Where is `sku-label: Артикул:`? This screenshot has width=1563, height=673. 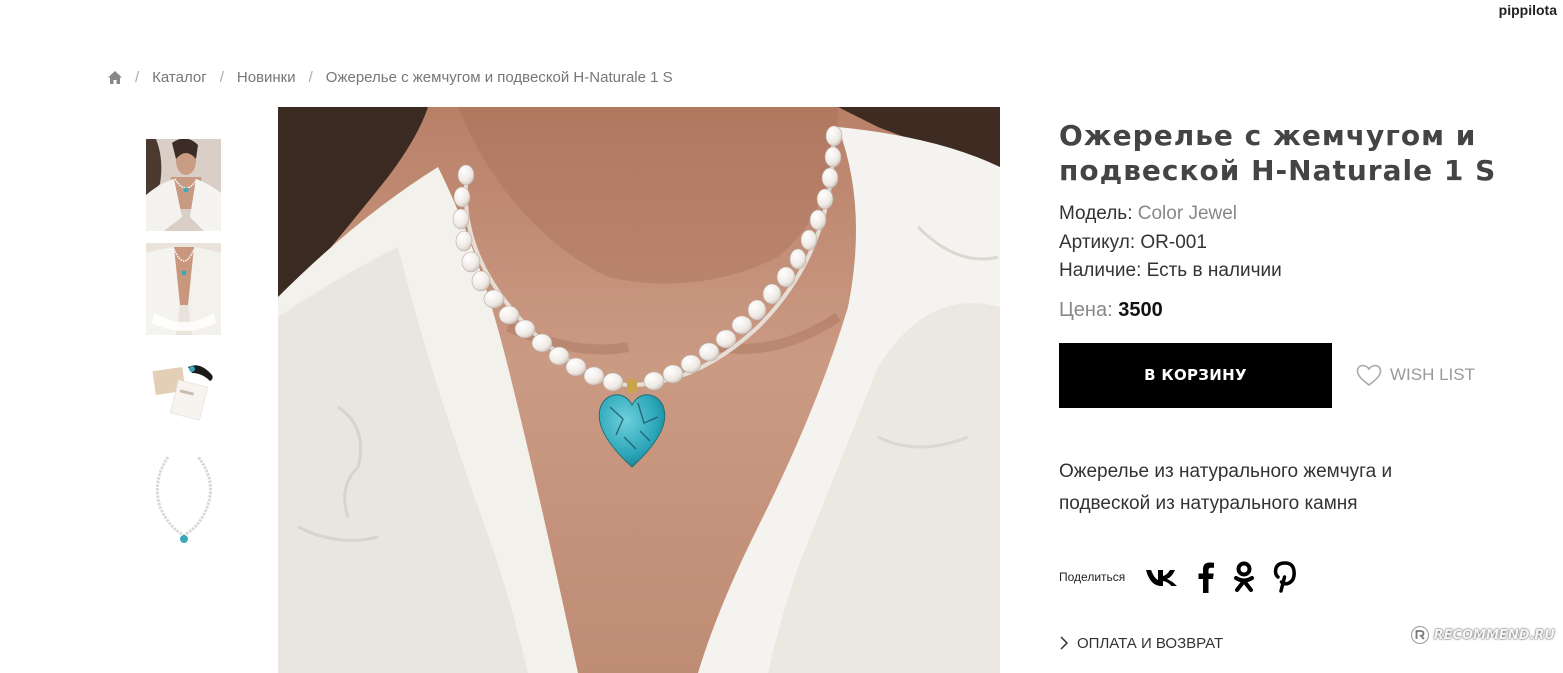
sku-label: Артикул: is located at coordinates (1097, 242).